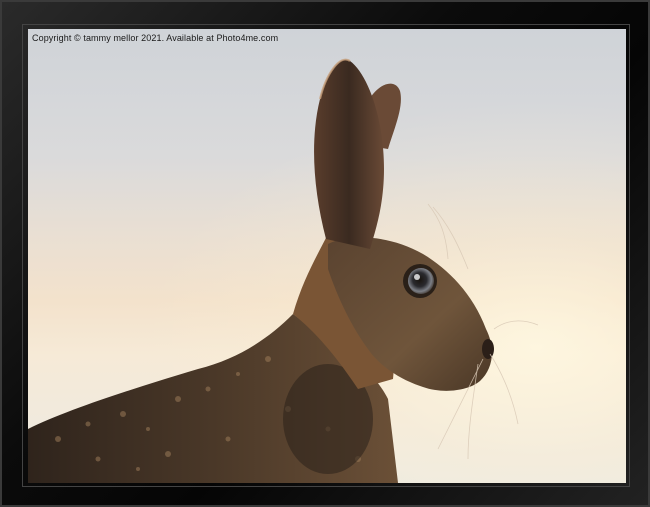 The width and height of the screenshot is (650, 507). Describe the element at coordinates (488, 349) in the screenshot. I see `hare-nose` at that location.